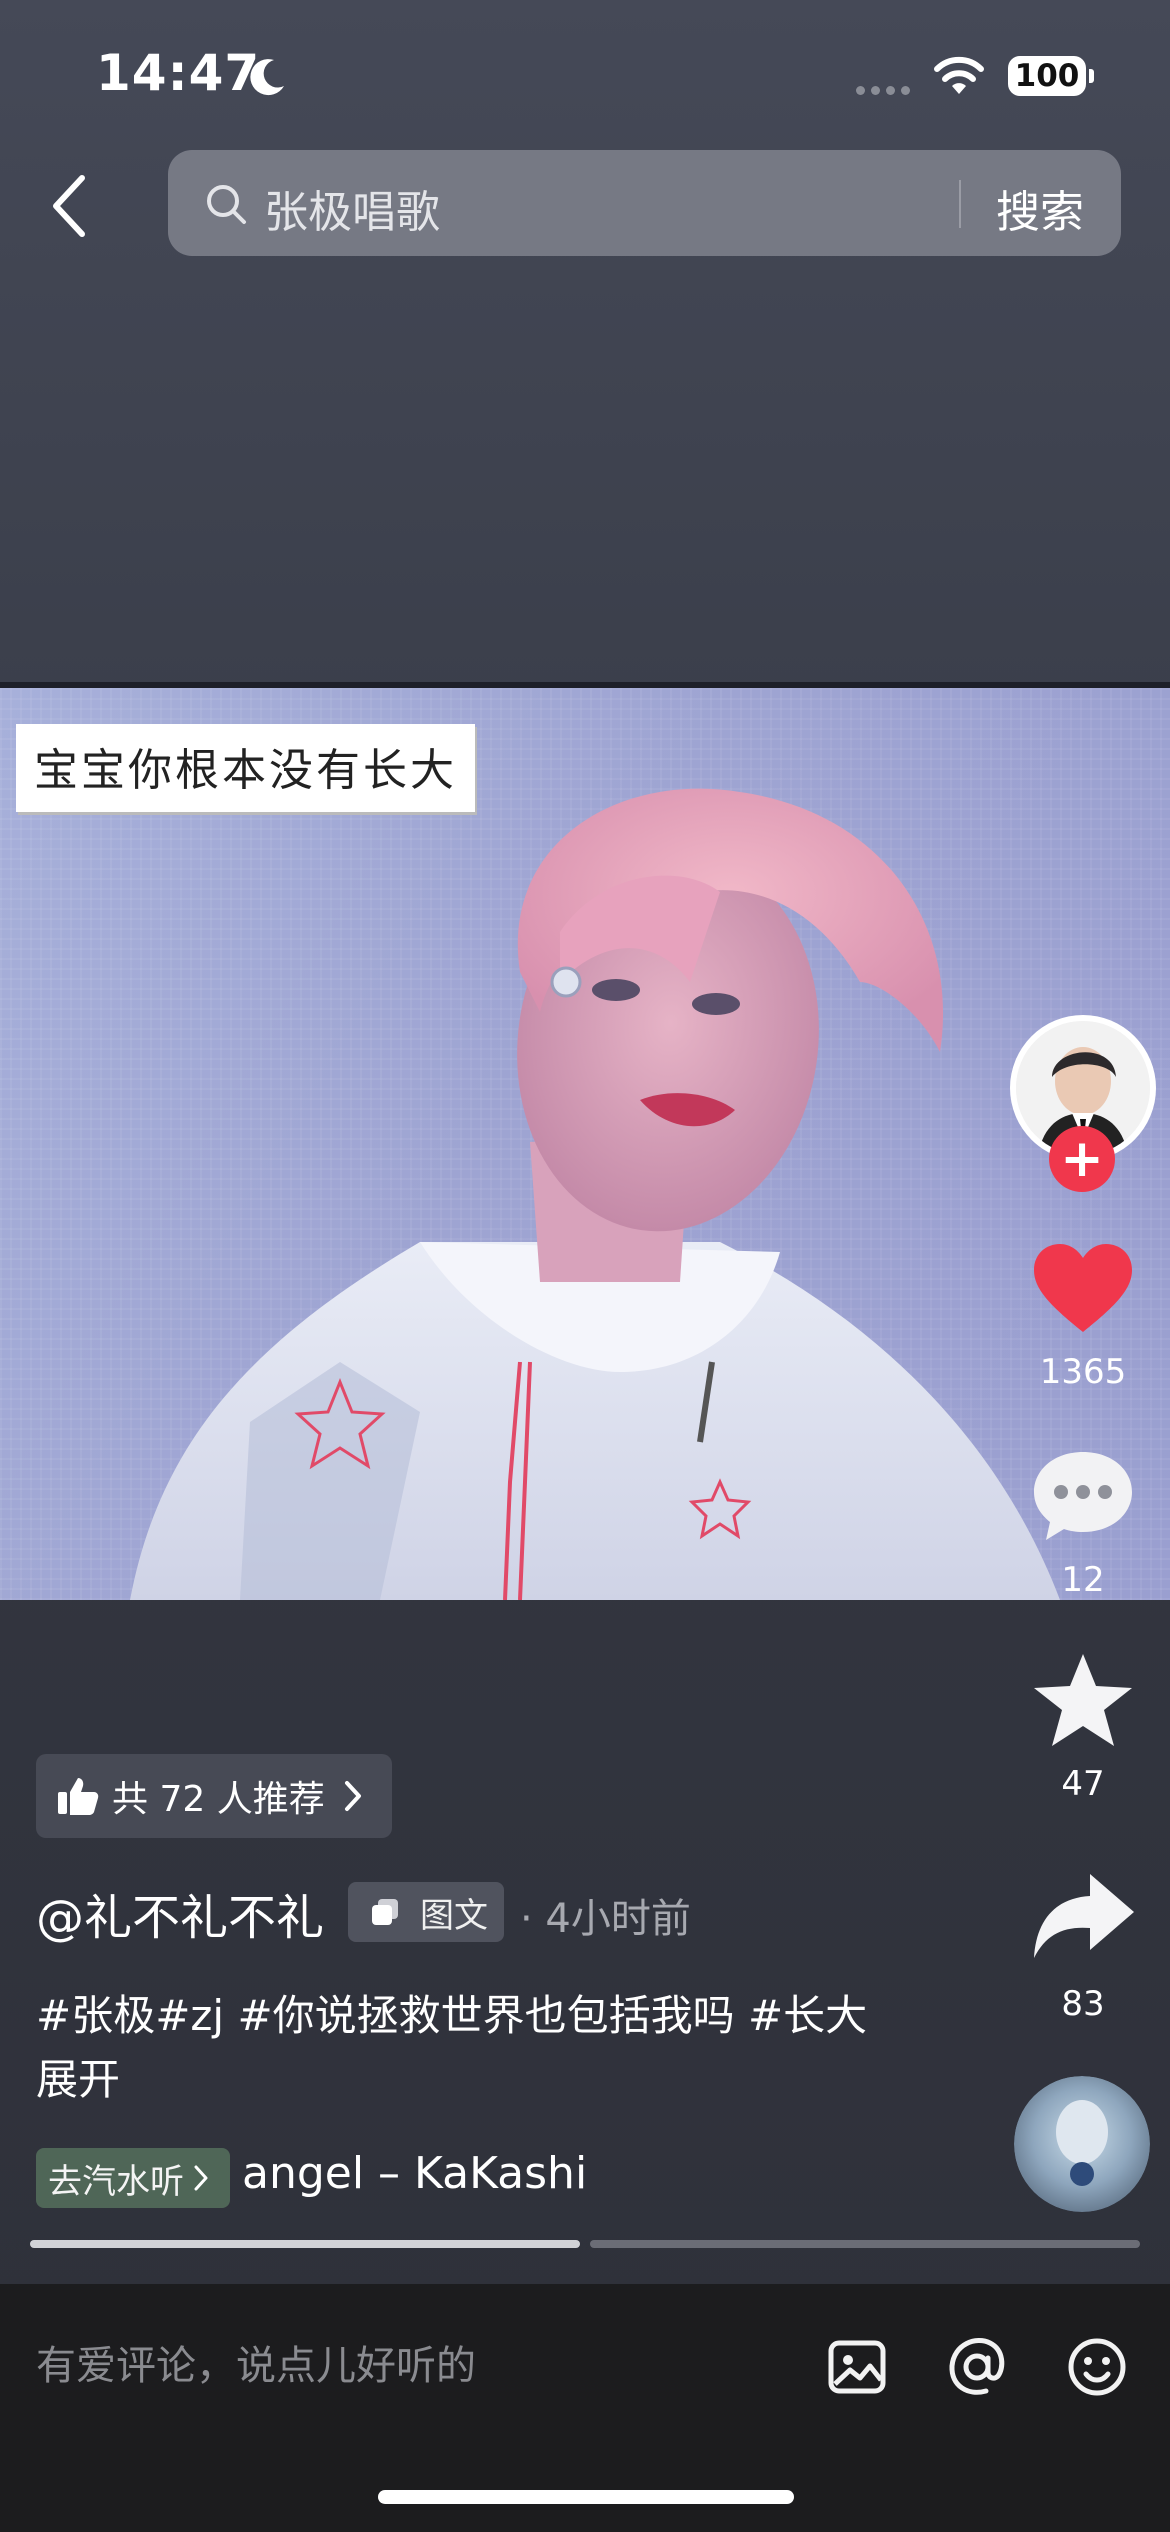 The height and width of the screenshot is (2532, 1170). Describe the element at coordinates (857, 2367) in the screenshot. I see `image-icon` at that location.